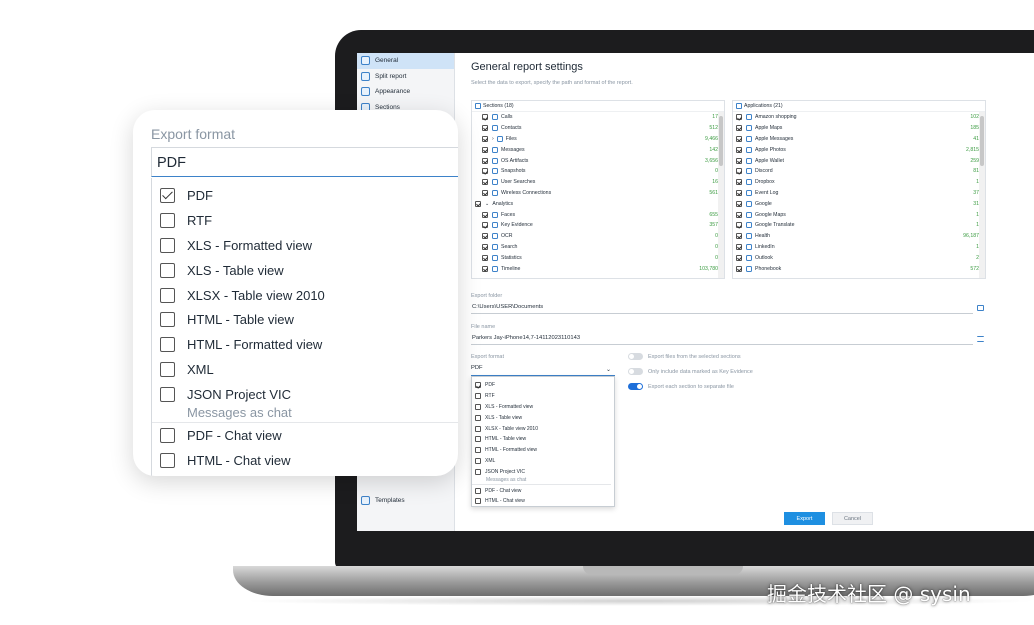  What do you see at coordinates (493, 139) in the screenshot?
I see `chevron-right-icon: ›` at bounding box center [493, 139].